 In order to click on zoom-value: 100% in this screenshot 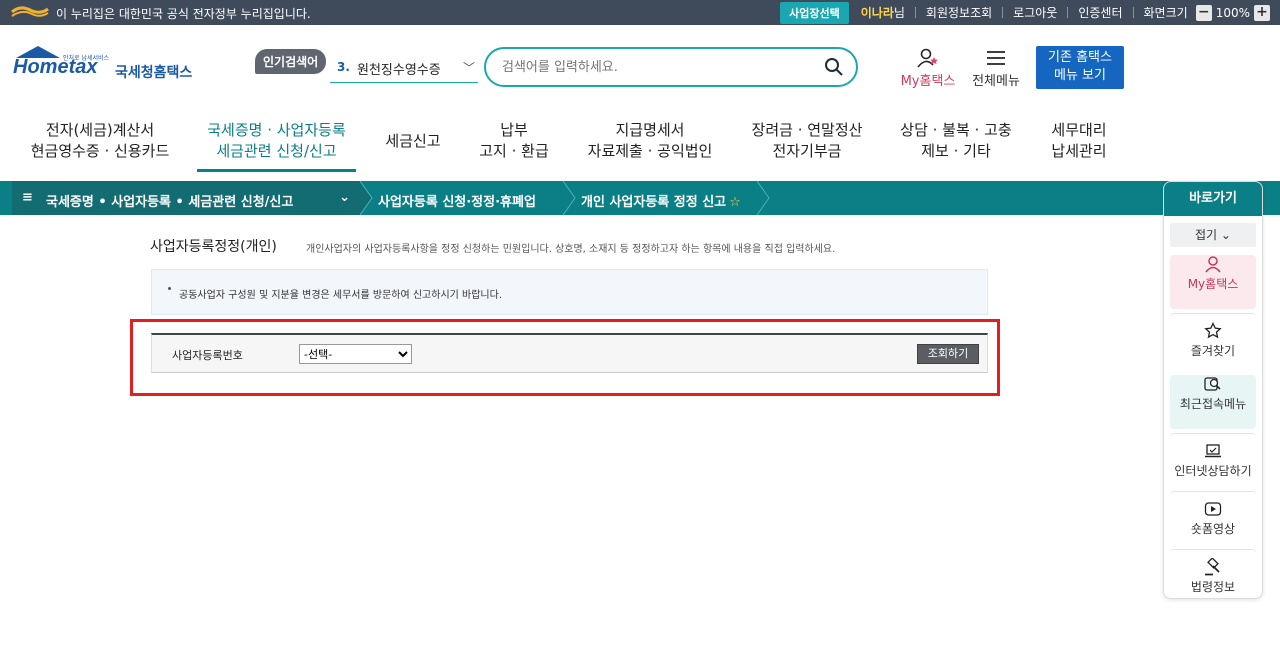, I will do `click(1232, 12)`.